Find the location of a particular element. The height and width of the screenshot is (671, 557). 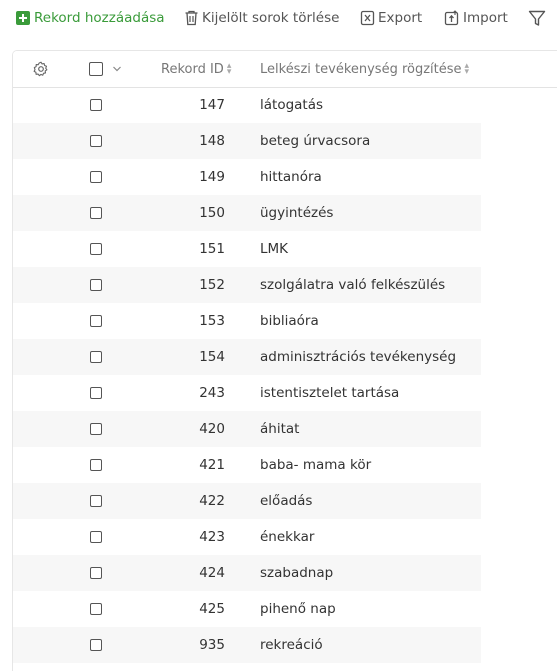

add-record-button: Rekord hozzáadása is located at coordinates (90, 18).